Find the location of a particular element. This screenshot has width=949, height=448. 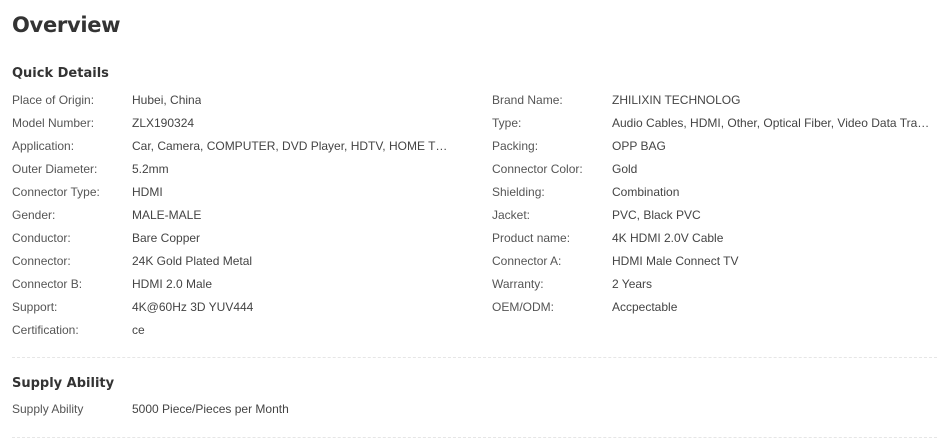

detail-row-connector-b: Connector B: HDMI 2.0 Male is located at coordinates (242, 284).